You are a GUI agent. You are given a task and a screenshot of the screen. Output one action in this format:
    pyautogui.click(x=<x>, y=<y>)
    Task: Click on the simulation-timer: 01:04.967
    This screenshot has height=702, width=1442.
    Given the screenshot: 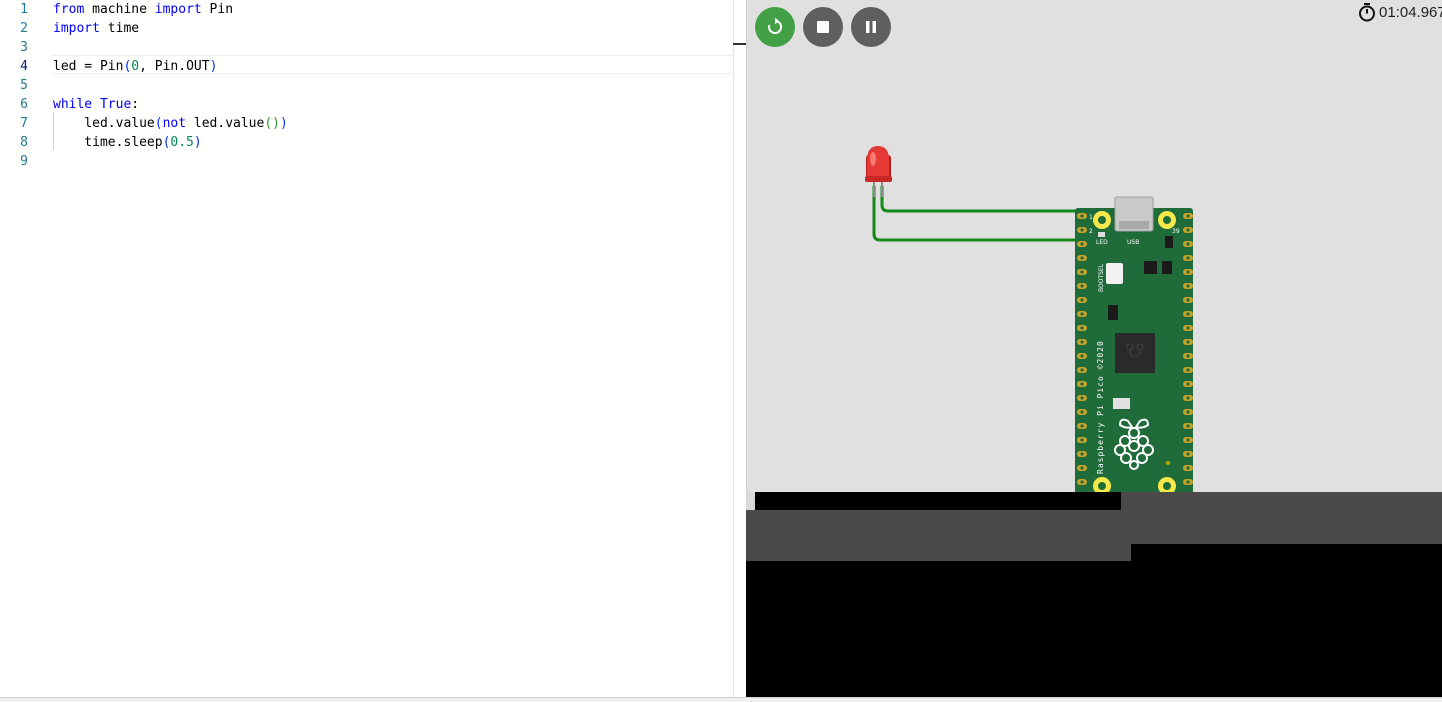 What is the action you would take?
    pyautogui.click(x=1399, y=12)
    